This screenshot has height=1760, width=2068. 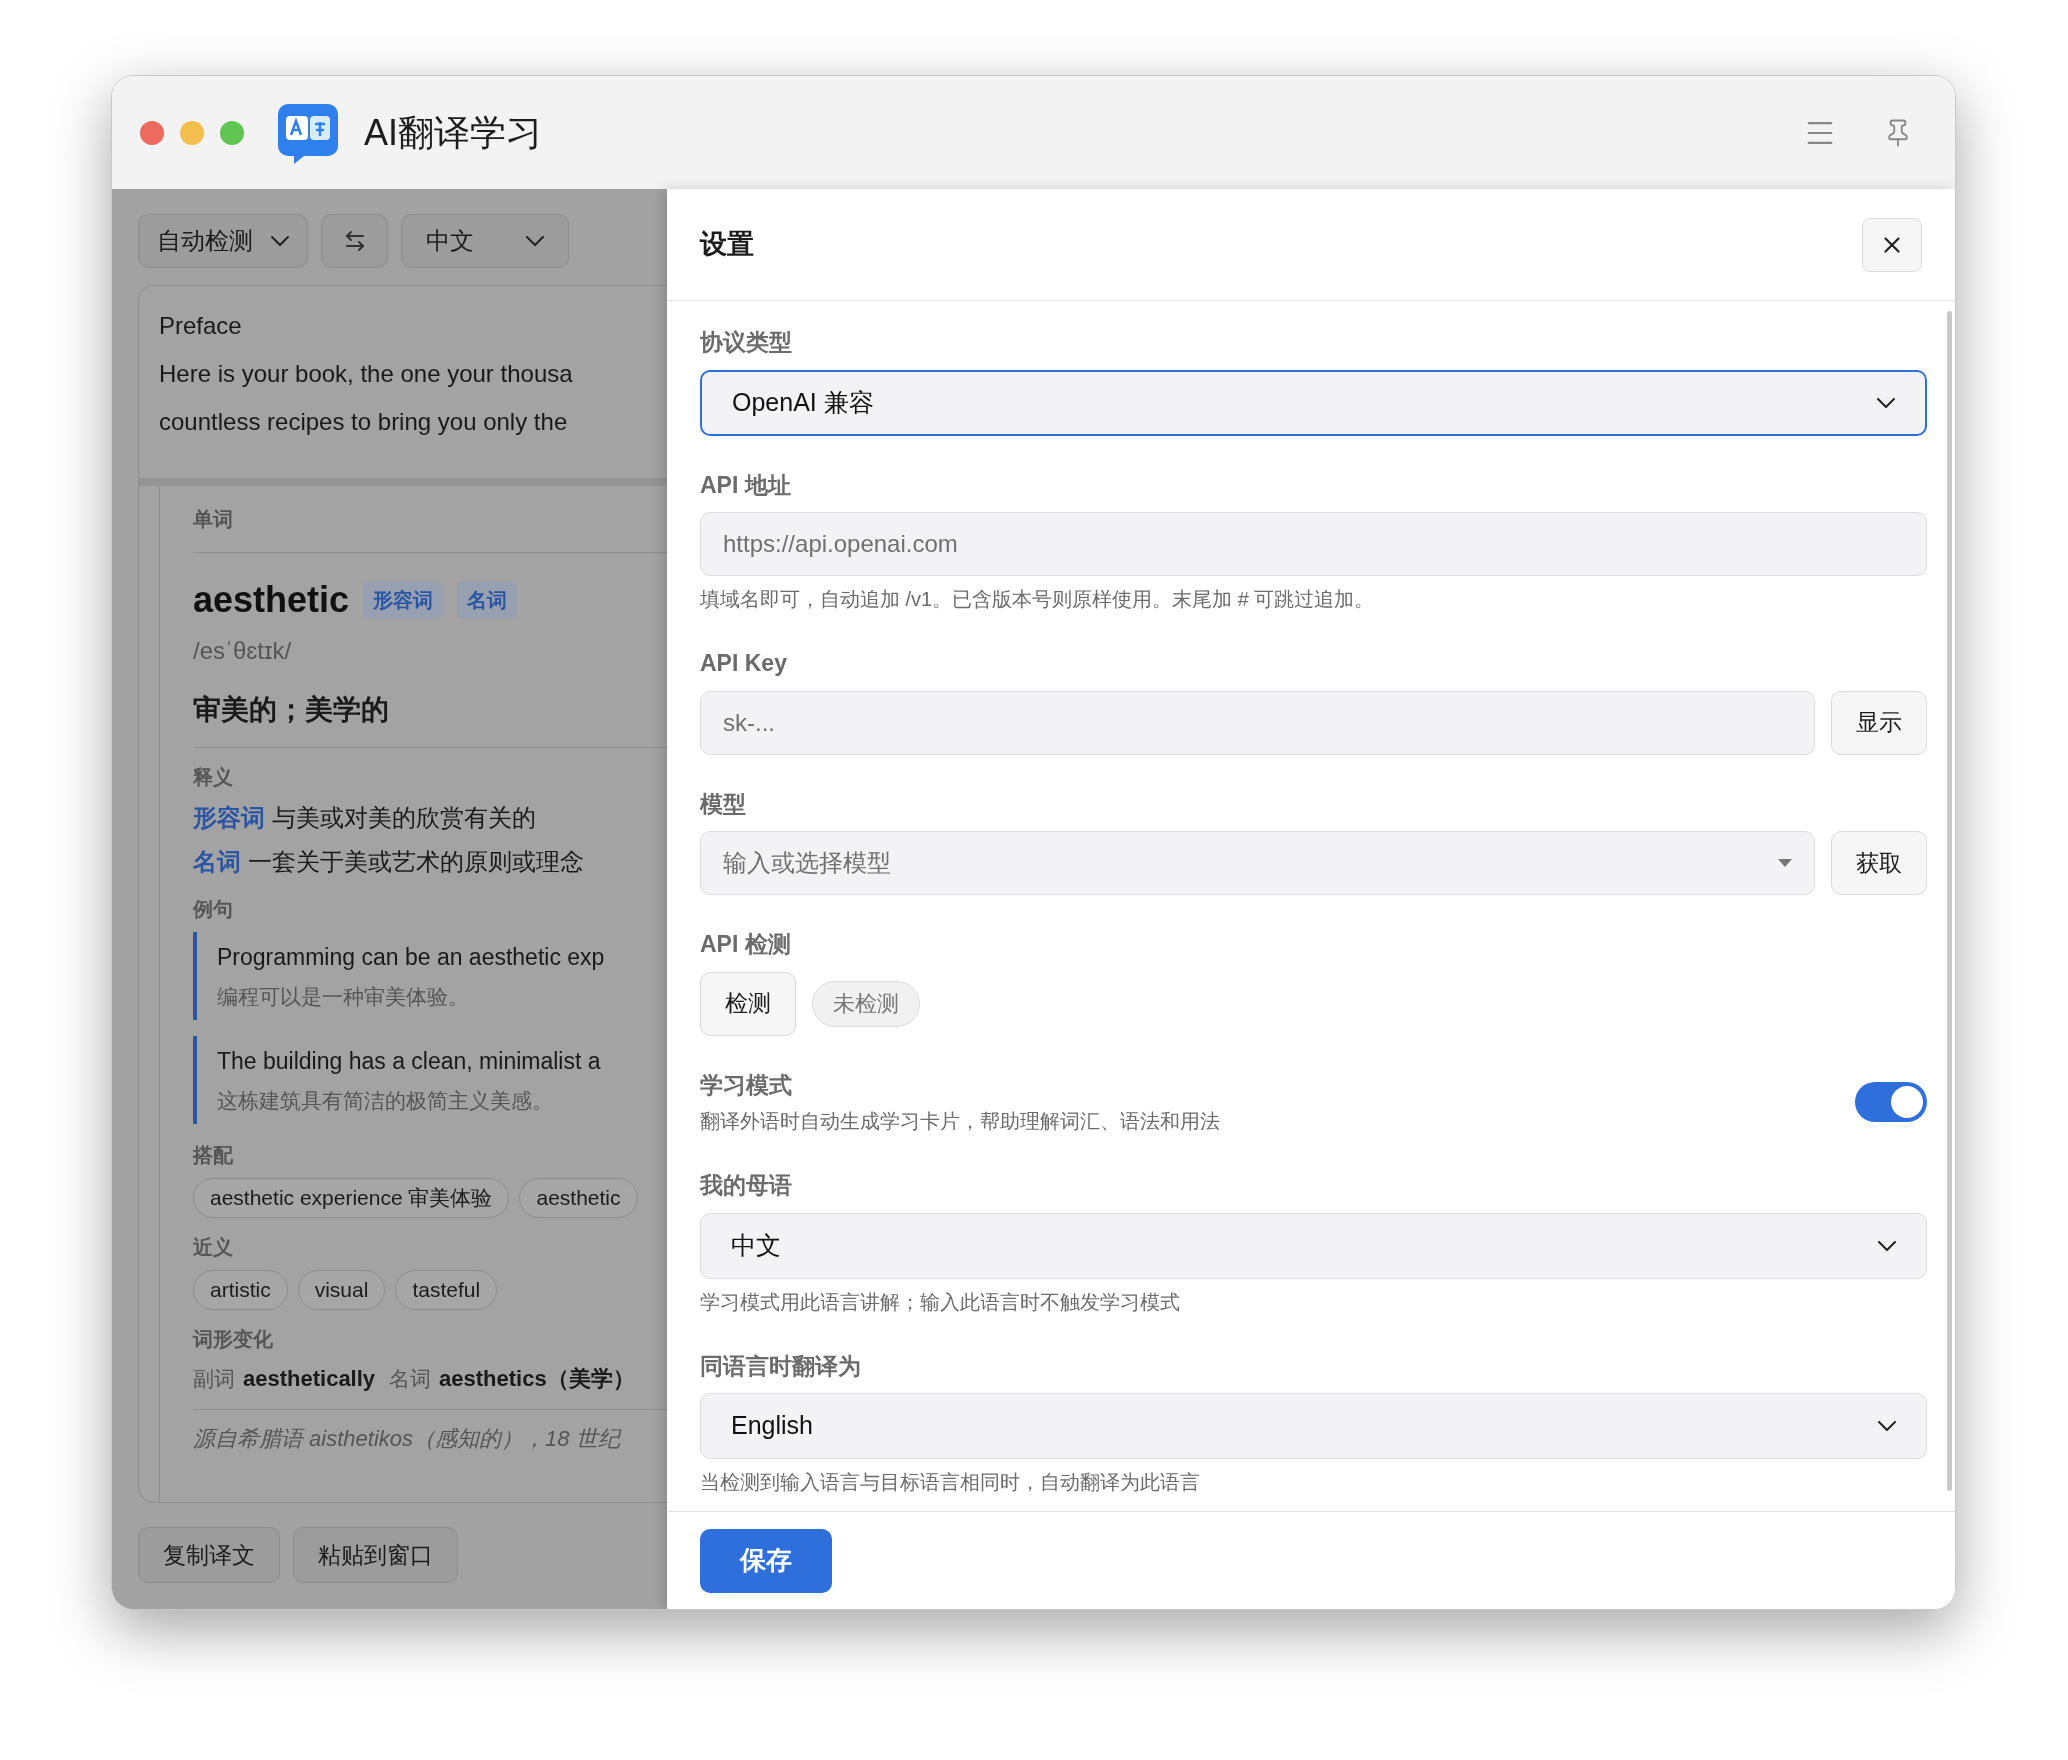 I want to click on example-translation: 这栋建筑具有简洁的极简主义美感。, so click(x=385, y=1100).